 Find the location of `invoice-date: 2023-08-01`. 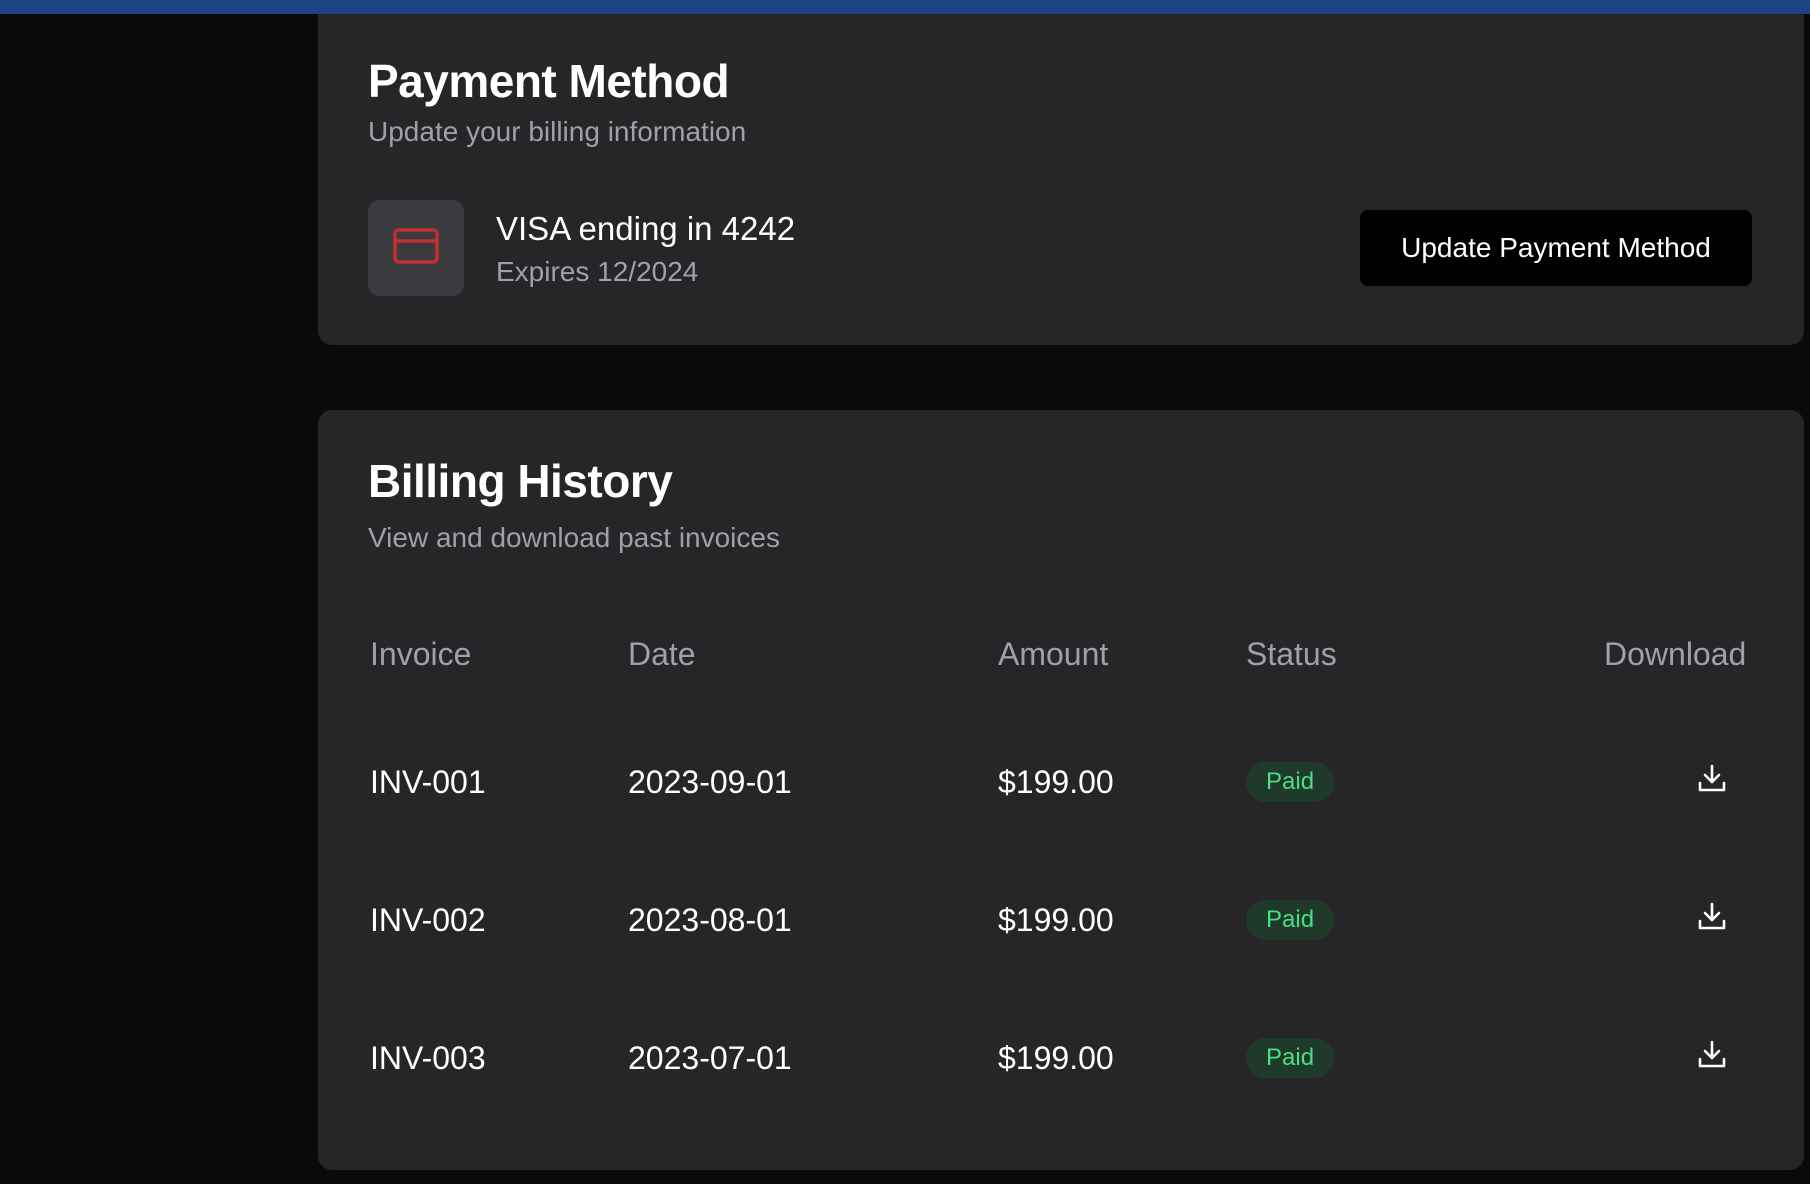

invoice-date: 2023-08-01 is located at coordinates (710, 920).